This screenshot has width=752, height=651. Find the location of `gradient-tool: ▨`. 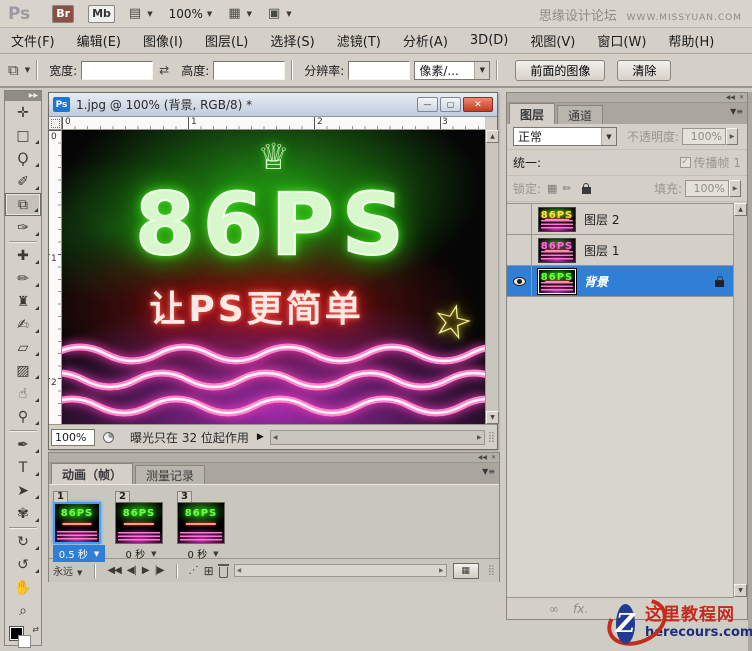

gradient-tool: ▨ is located at coordinates (23, 370).